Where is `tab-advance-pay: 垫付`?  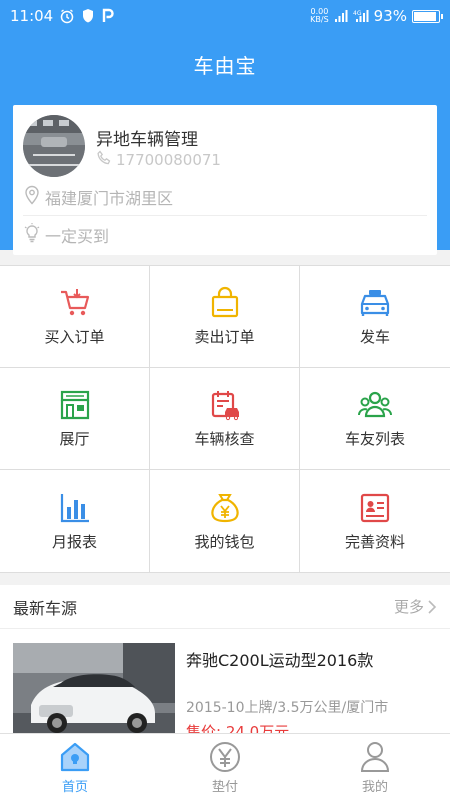
tab-advance-pay: 垫付 is located at coordinates (225, 767).